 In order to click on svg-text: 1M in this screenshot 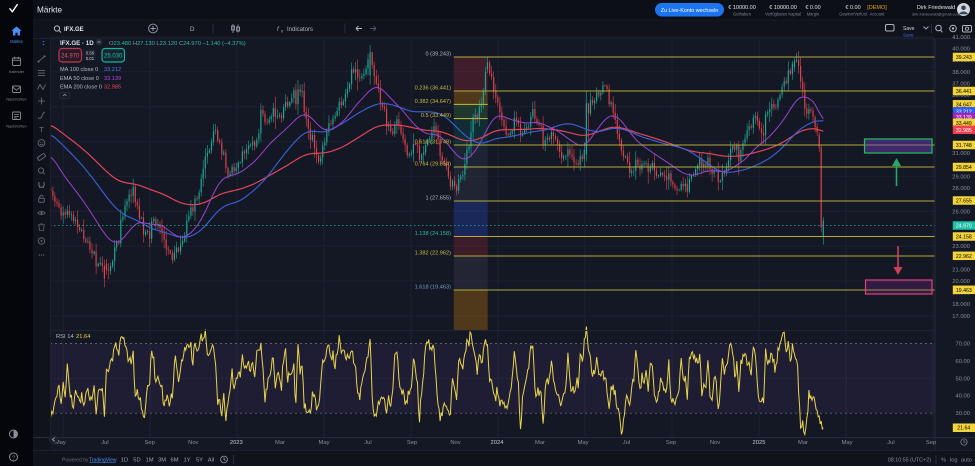, I will do `click(149, 461)`.